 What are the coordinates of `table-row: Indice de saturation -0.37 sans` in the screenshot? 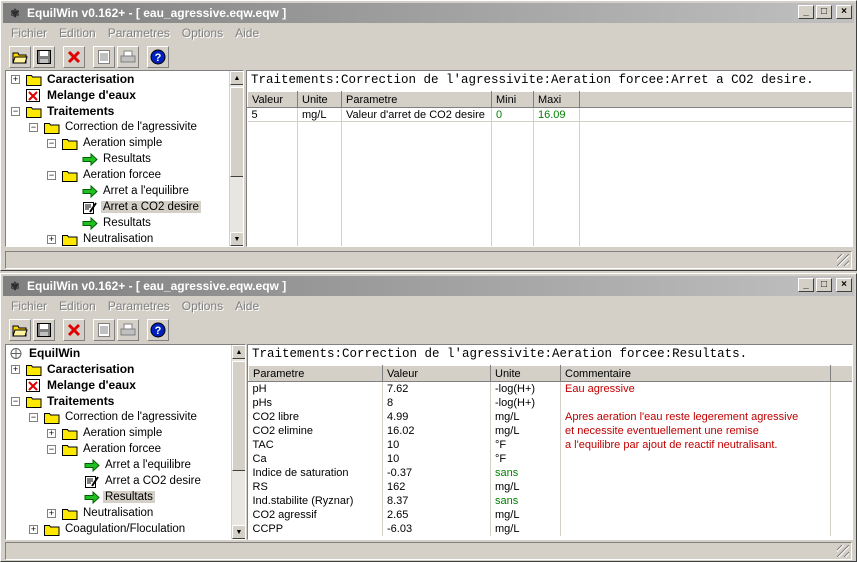 It's located at (550, 472).